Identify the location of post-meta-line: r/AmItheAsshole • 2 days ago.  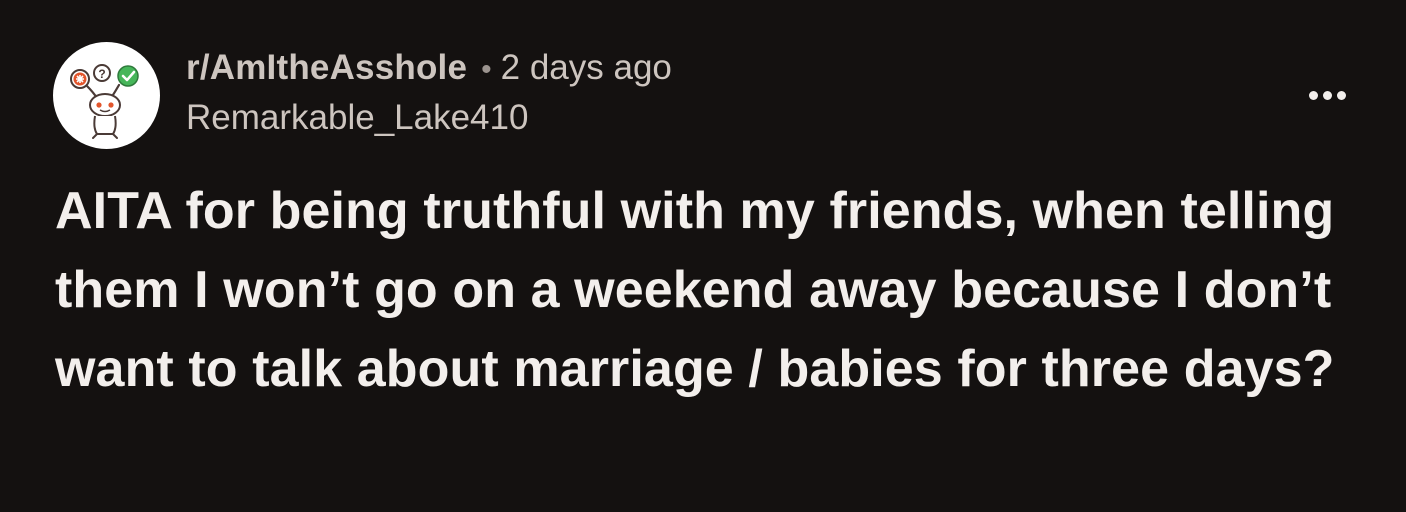
(429, 70).